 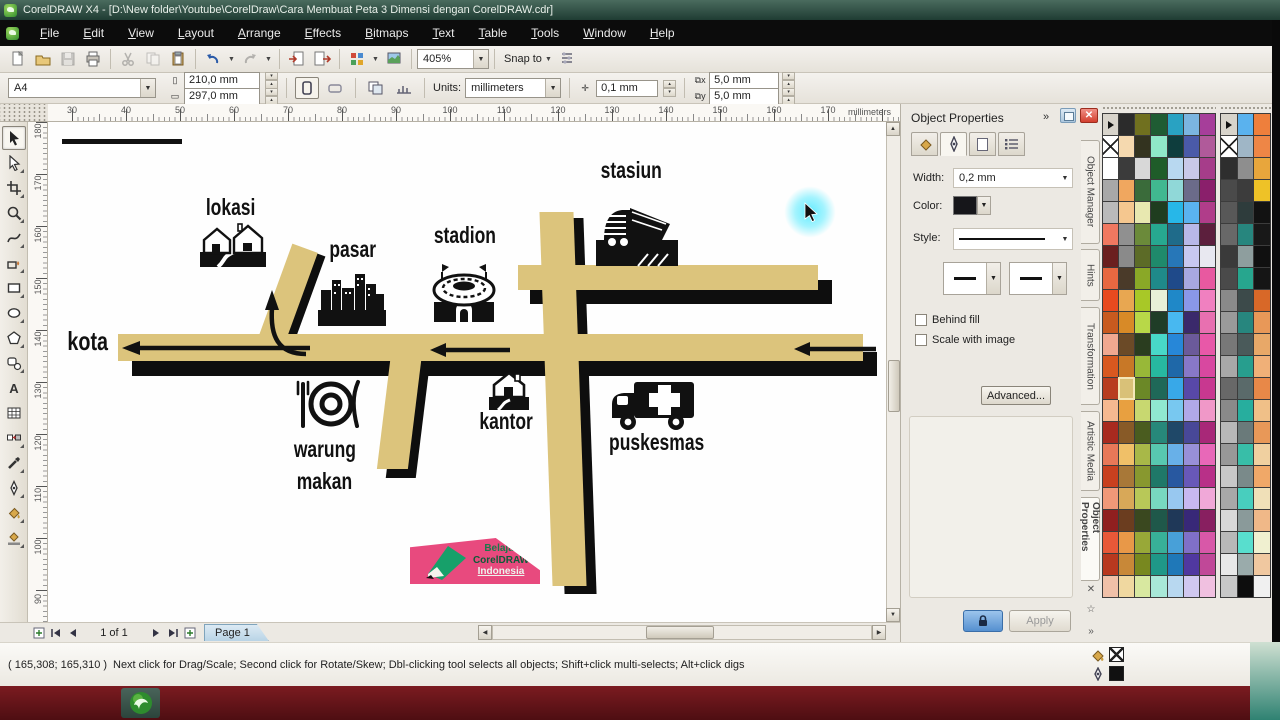 What do you see at coordinates (14, 413) in the screenshot?
I see `table-tool` at bounding box center [14, 413].